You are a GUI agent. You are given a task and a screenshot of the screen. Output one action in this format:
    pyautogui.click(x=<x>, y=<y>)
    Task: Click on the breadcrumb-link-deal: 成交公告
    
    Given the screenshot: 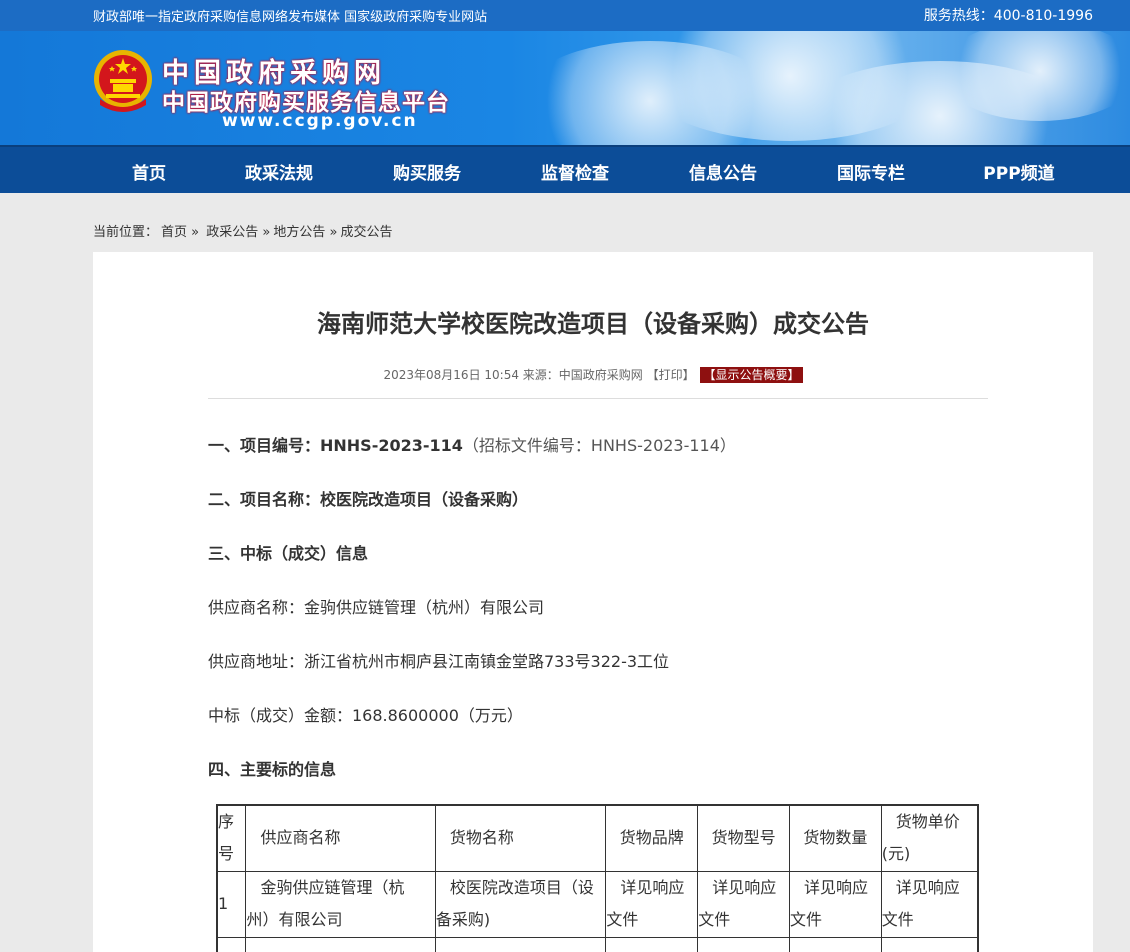 What is the action you would take?
    pyautogui.click(x=366, y=232)
    